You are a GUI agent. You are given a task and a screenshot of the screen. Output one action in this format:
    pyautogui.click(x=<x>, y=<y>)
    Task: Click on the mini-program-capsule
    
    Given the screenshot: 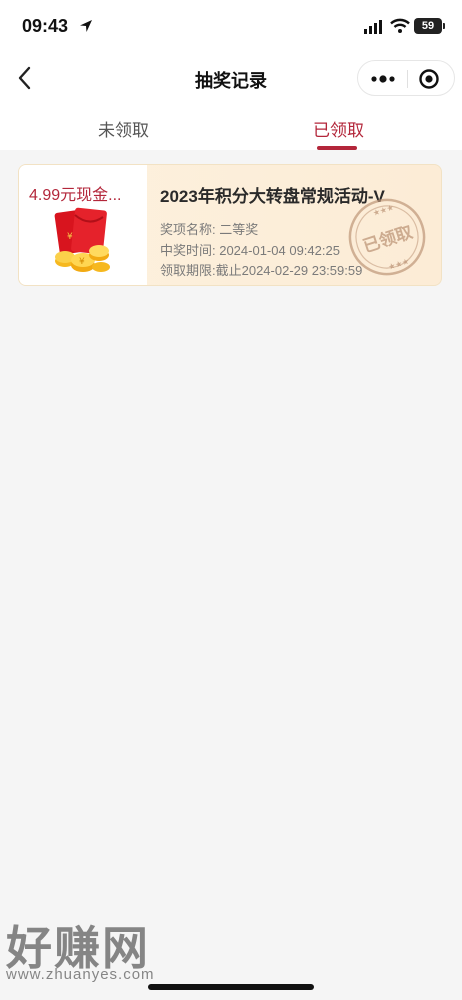 What is the action you would take?
    pyautogui.click(x=406, y=78)
    